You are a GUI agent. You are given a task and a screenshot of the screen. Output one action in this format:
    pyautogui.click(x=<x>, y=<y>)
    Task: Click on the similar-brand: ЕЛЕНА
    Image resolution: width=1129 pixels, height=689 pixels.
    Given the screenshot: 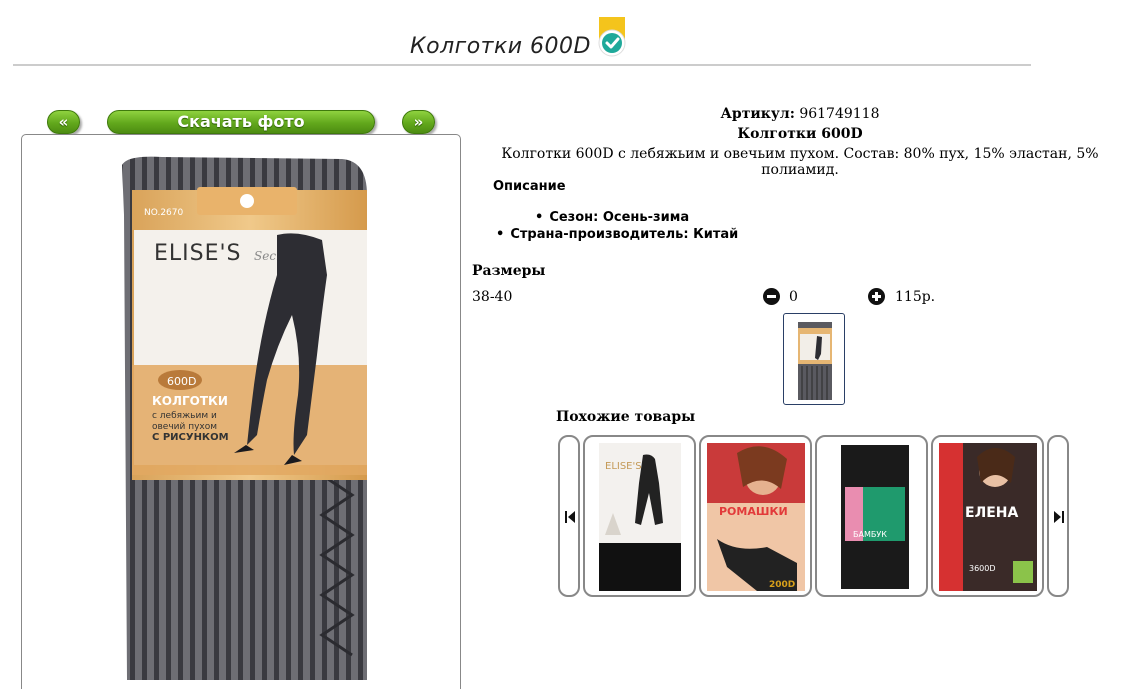 What is the action you would take?
    pyautogui.click(x=991, y=513)
    